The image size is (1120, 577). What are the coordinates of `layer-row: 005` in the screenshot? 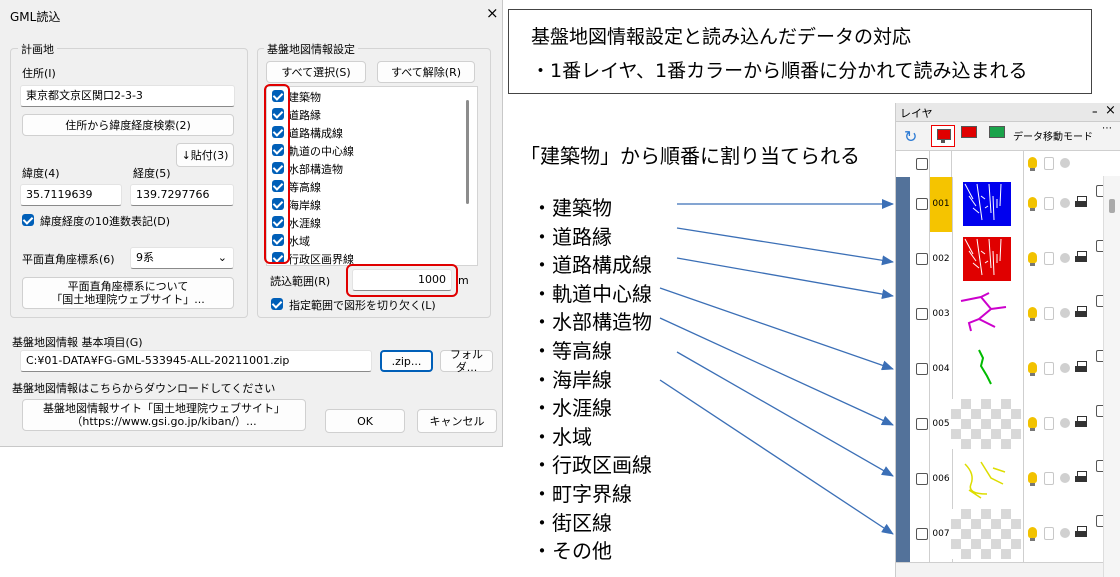 It's located at (1008, 425).